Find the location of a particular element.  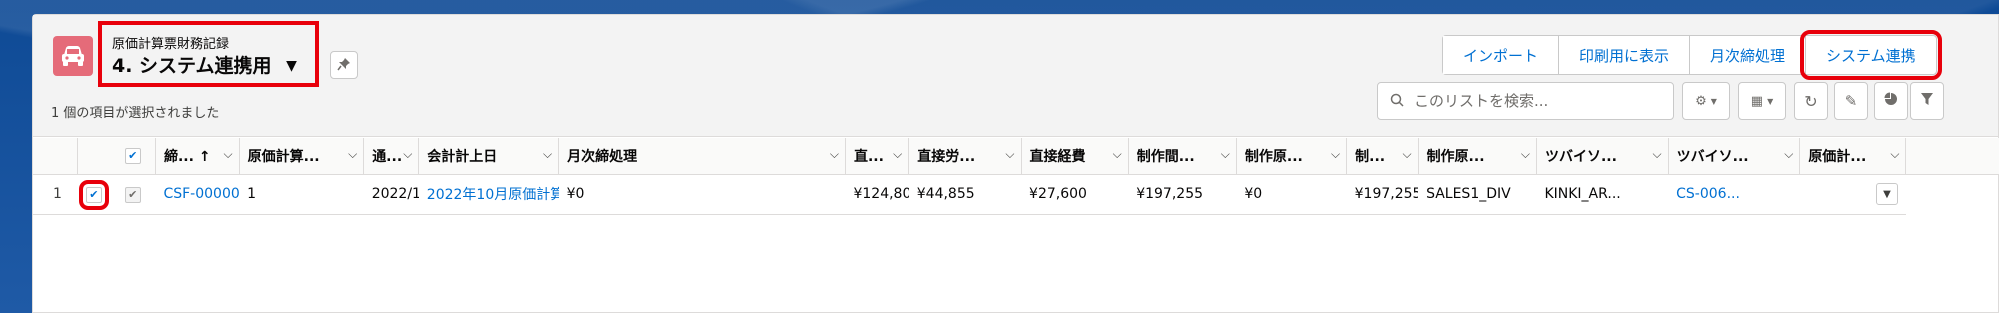

list-title-highlight: 原価計算票財務記録 4. システム連携用 ▼ is located at coordinates (208, 54).